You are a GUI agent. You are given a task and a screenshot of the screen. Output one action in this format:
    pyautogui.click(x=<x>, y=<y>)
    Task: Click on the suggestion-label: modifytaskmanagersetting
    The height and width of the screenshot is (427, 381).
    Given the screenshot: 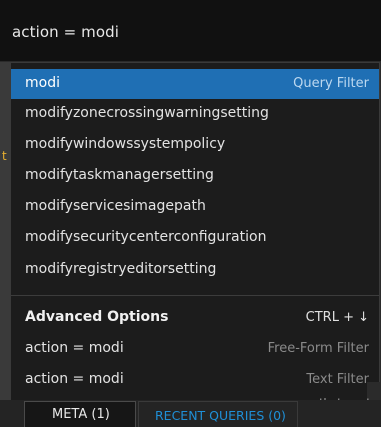 What is the action you would take?
    pyautogui.click(x=119, y=175)
    